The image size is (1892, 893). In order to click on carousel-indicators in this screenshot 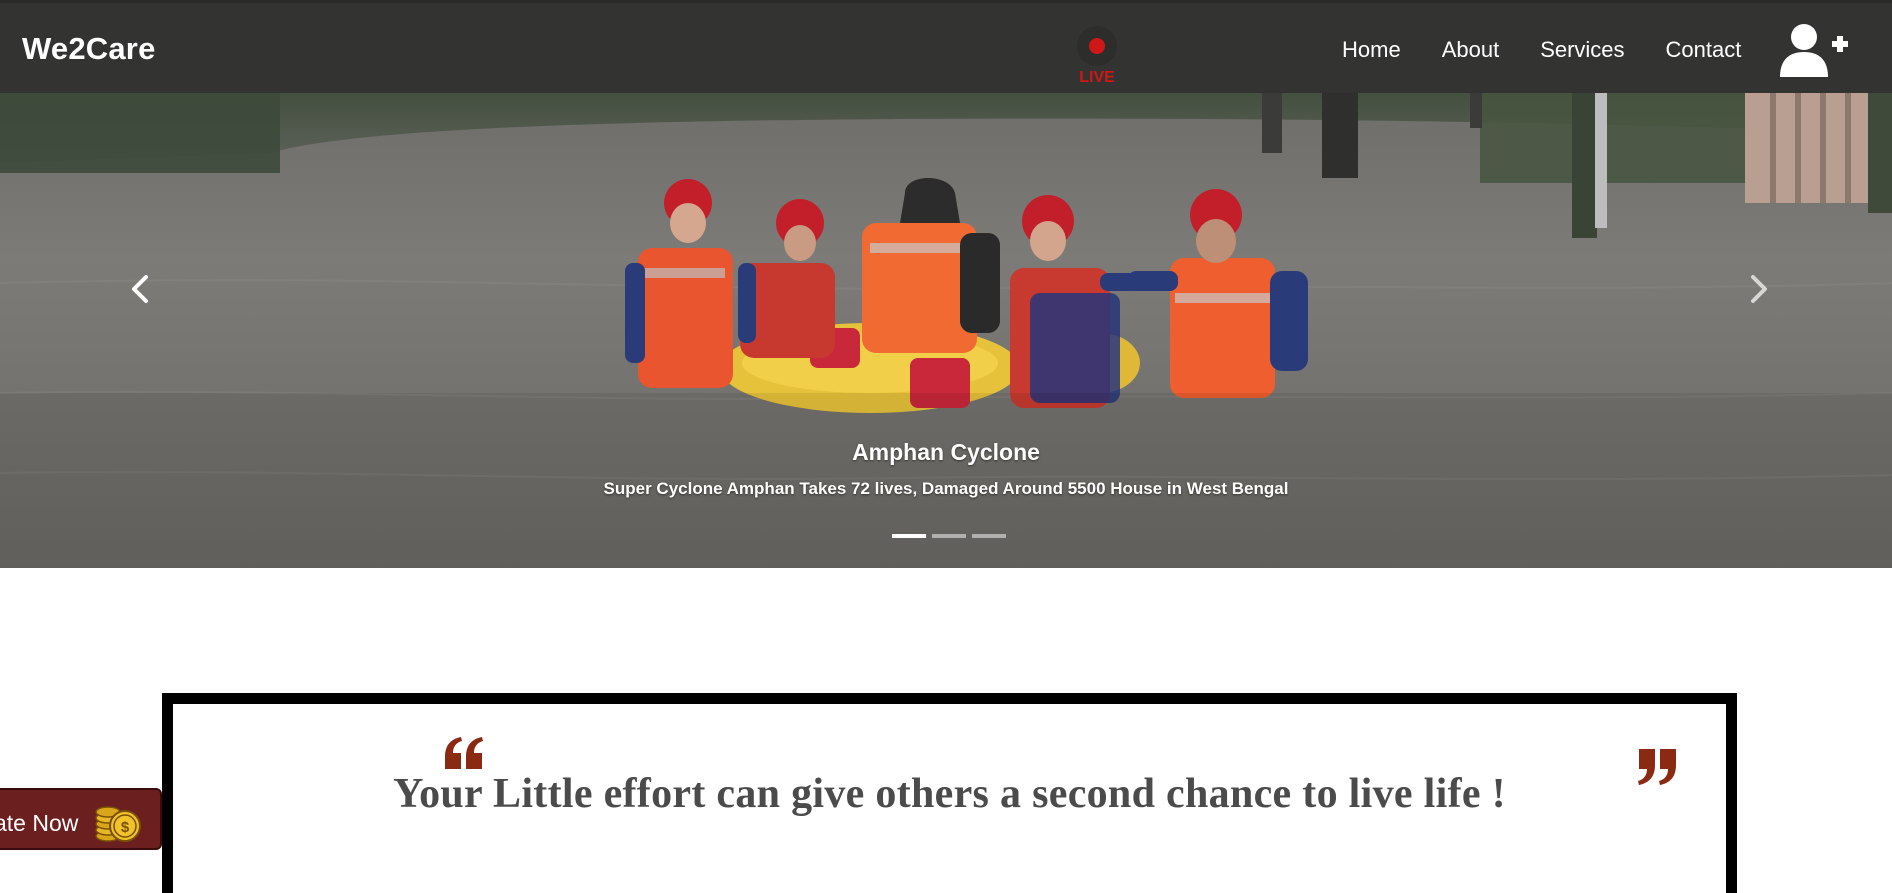, I will do `click(949, 536)`.